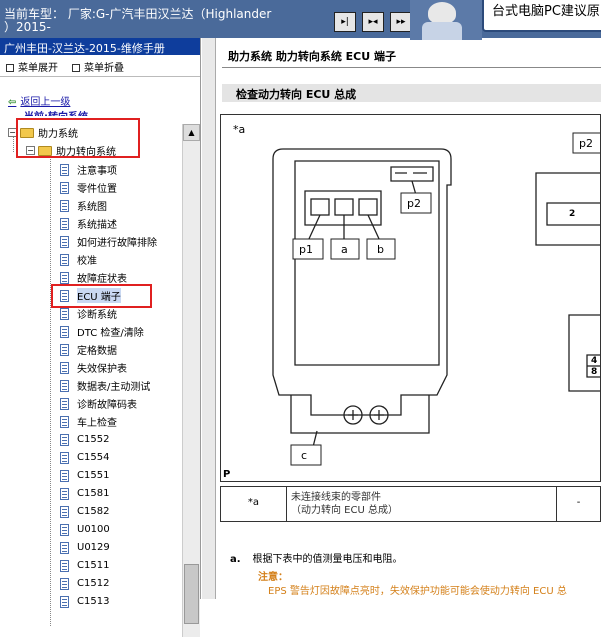 The image size is (601, 637). Describe the element at coordinates (411, 67) in the screenshot. I see `divider` at that location.